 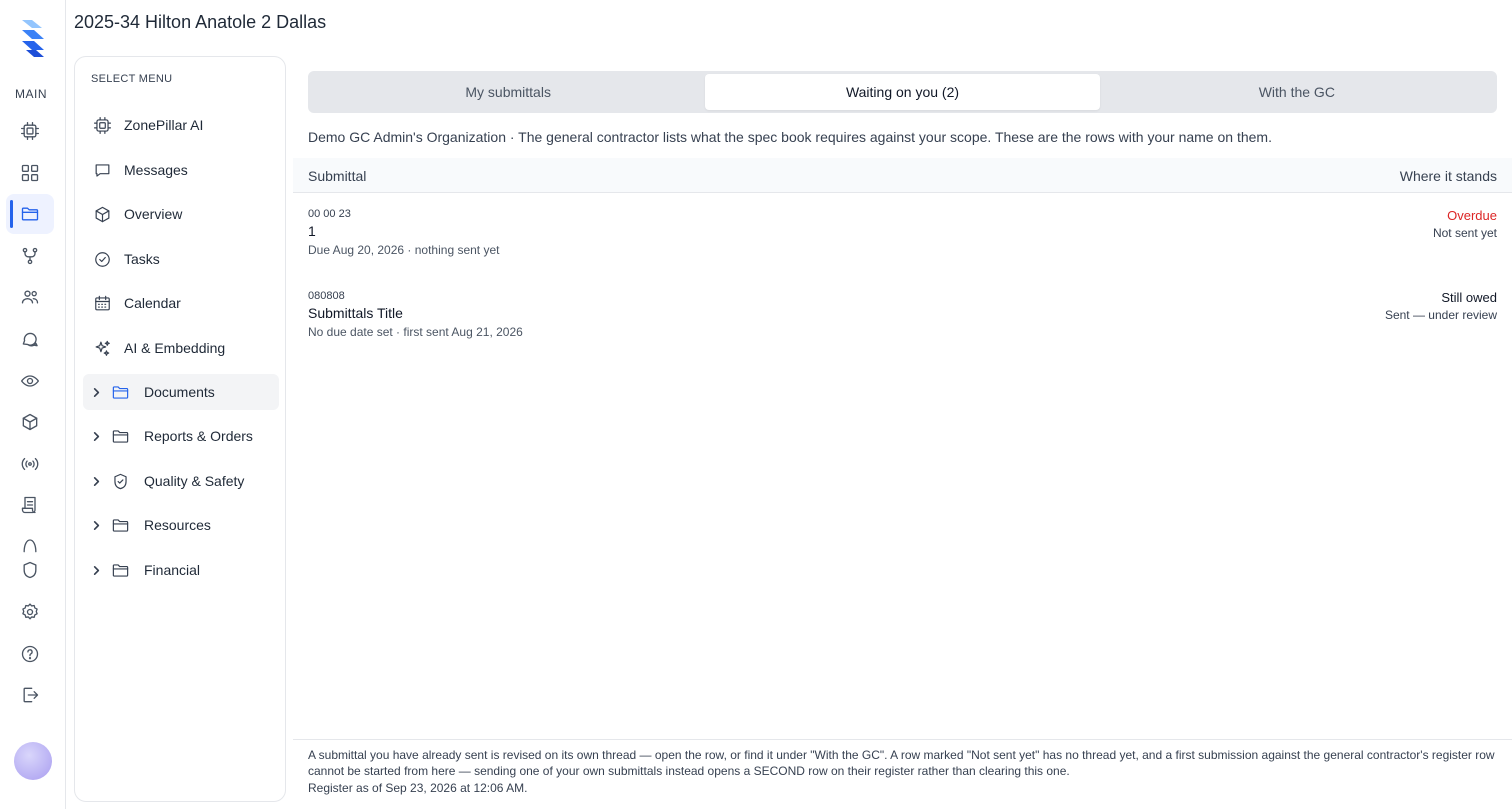 What do you see at coordinates (30, 173) in the screenshot?
I see `grid-icon` at bounding box center [30, 173].